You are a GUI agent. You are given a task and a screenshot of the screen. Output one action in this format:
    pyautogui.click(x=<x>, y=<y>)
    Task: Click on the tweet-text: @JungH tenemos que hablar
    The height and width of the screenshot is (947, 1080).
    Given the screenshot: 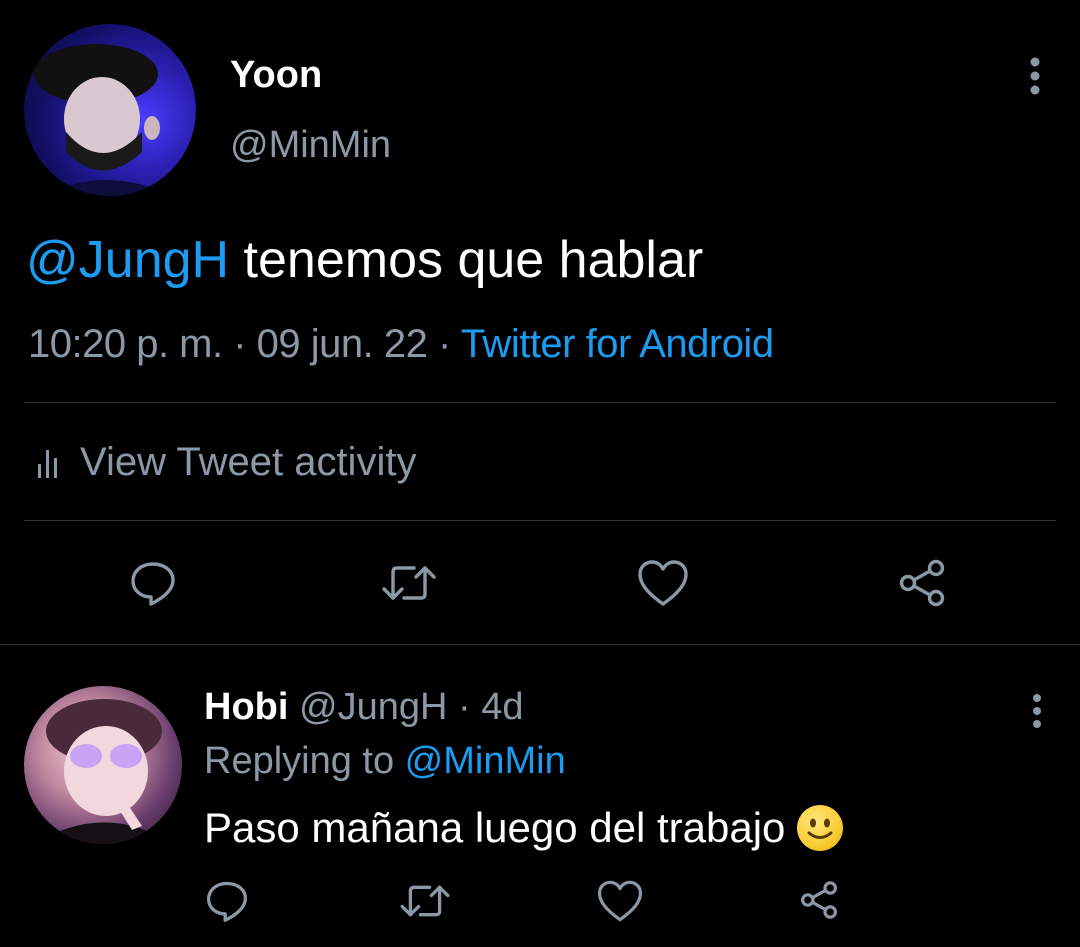 What is the action you would take?
    pyautogui.click(x=364, y=260)
    